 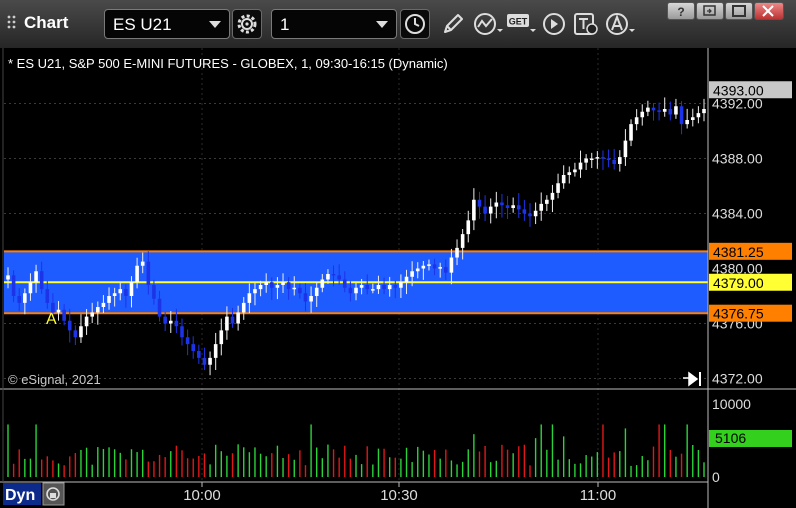 What do you see at coordinates (737, 214) in the screenshot?
I see `price-tick-label: 4384.00` at bounding box center [737, 214].